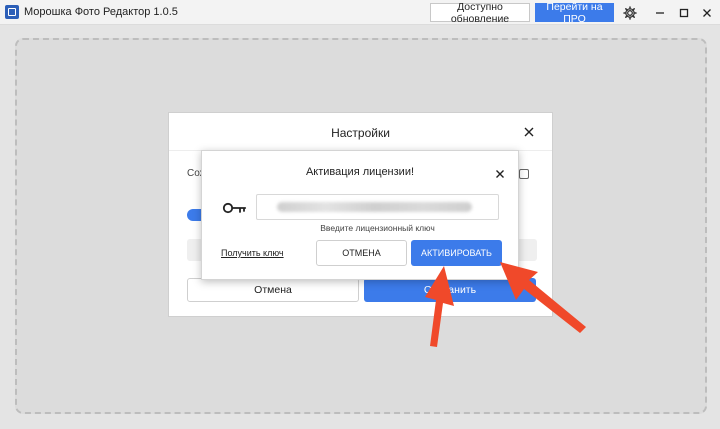  I want to click on window-title: Морошка Фото Редактор 1.0.5, so click(101, 12).